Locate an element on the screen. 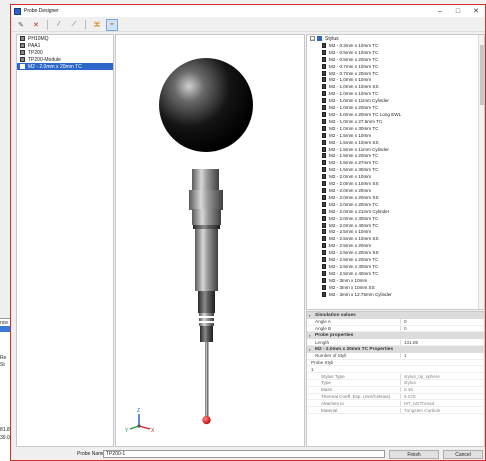 The height and width of the screenshot is (461, 486). property-row: Angle A 0 is located at coordinates (395, 322).